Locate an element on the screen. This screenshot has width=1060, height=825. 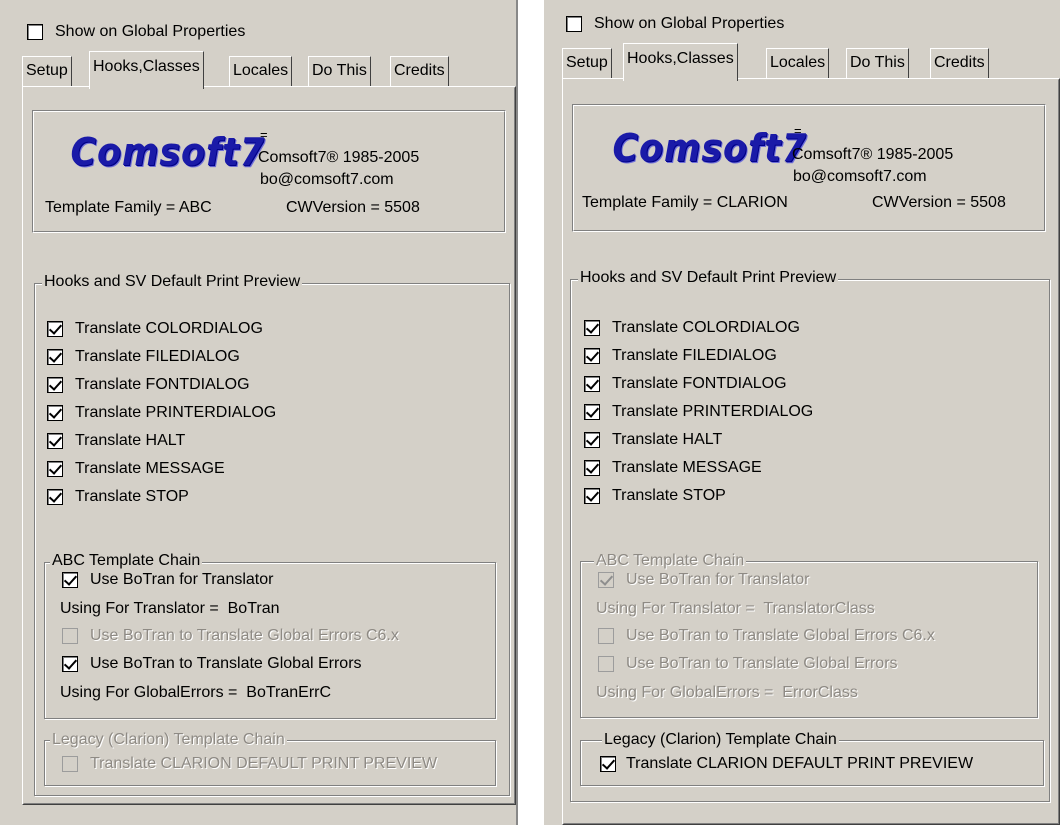
using-translator-text: Using For Translator = TranslatorClass is located at coordinates (735, 608).